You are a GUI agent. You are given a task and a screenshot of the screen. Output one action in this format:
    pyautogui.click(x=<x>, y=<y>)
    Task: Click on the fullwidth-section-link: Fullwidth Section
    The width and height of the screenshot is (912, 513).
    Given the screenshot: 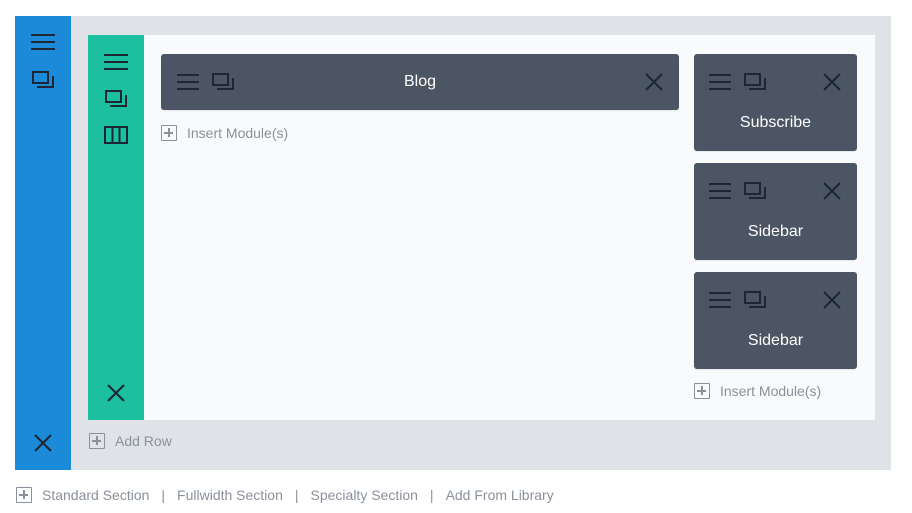 What is the action you would take?
    pyautogui.click(x=230, y=495)
    